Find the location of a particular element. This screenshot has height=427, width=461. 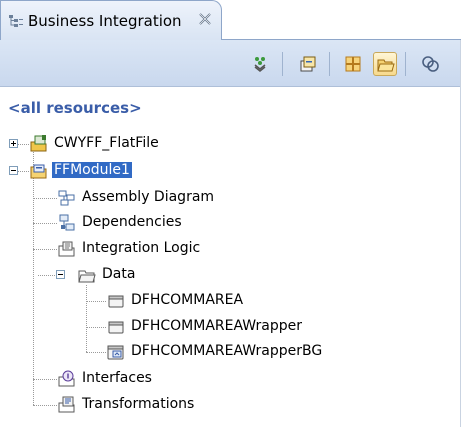

tree-item-label: Dependencies is located at coordinates (132, 222).